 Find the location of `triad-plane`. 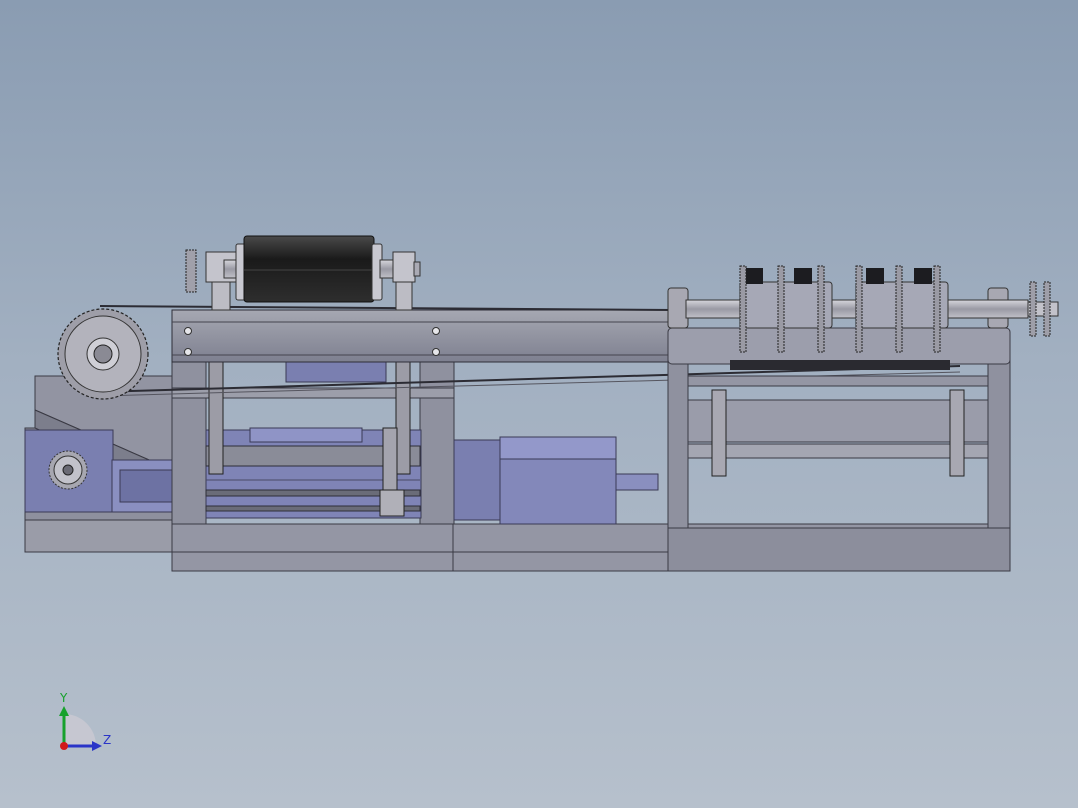

triad-plane is located at coordinates (80, 730).